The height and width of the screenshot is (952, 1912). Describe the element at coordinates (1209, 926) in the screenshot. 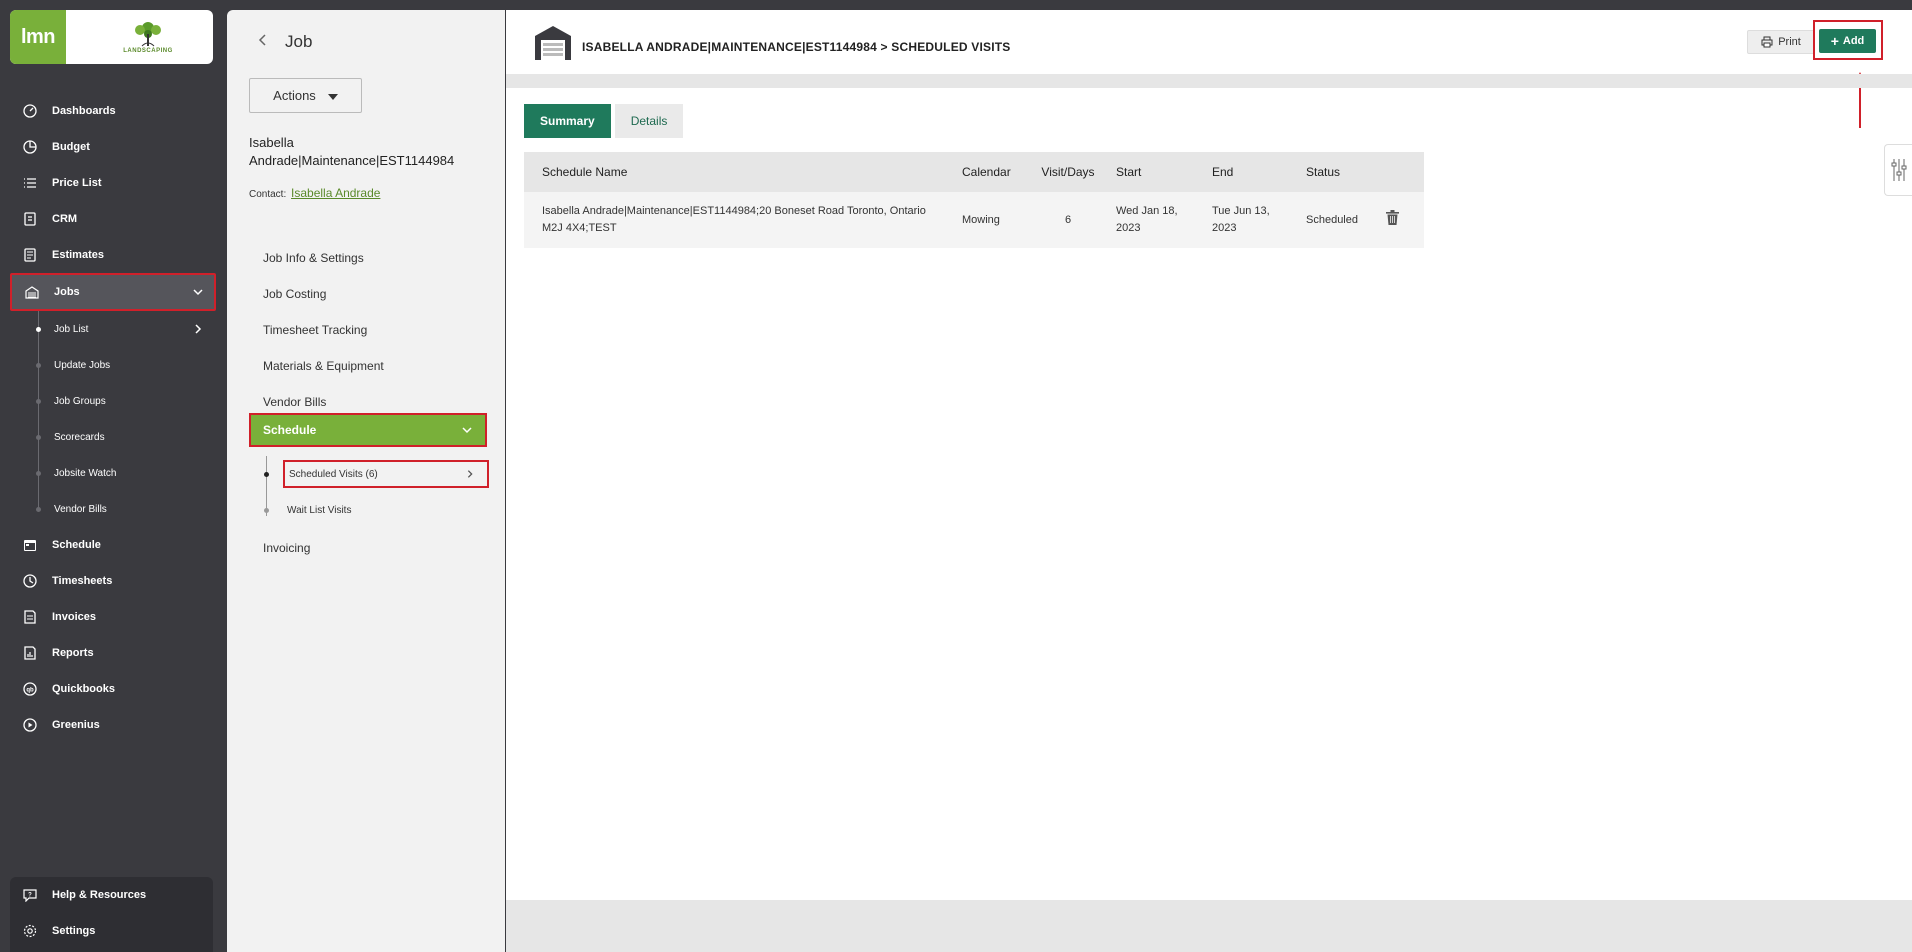

I see `footer-band` at that location.